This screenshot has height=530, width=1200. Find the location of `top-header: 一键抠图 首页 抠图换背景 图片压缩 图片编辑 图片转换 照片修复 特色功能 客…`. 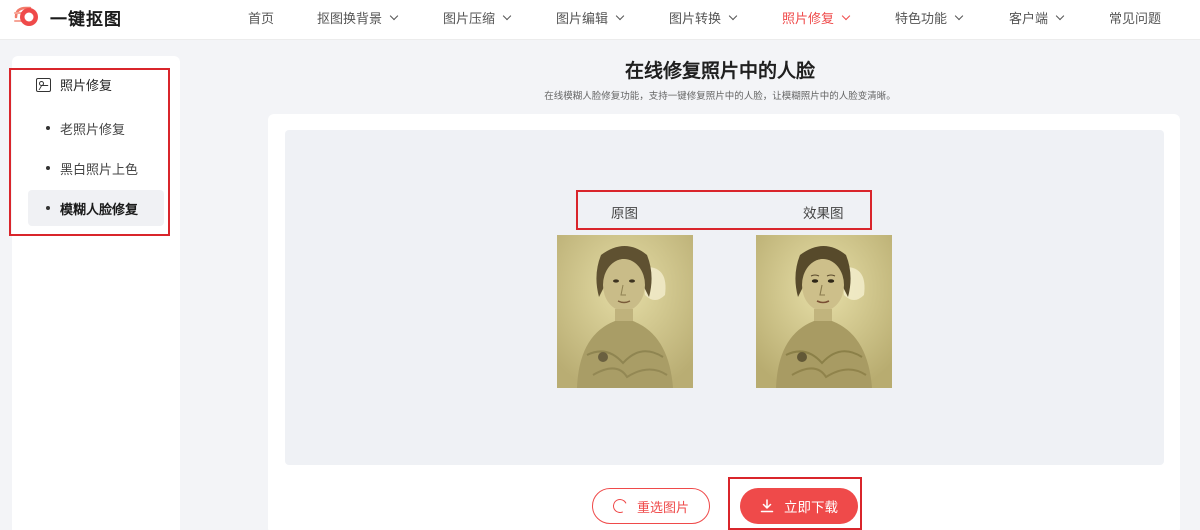

top-header: 一键抠图 首页 抠图换背景 图片压缩 图片编辑 图片转换 照片修复 特色功能 客… is located at coordinates (600, 20).